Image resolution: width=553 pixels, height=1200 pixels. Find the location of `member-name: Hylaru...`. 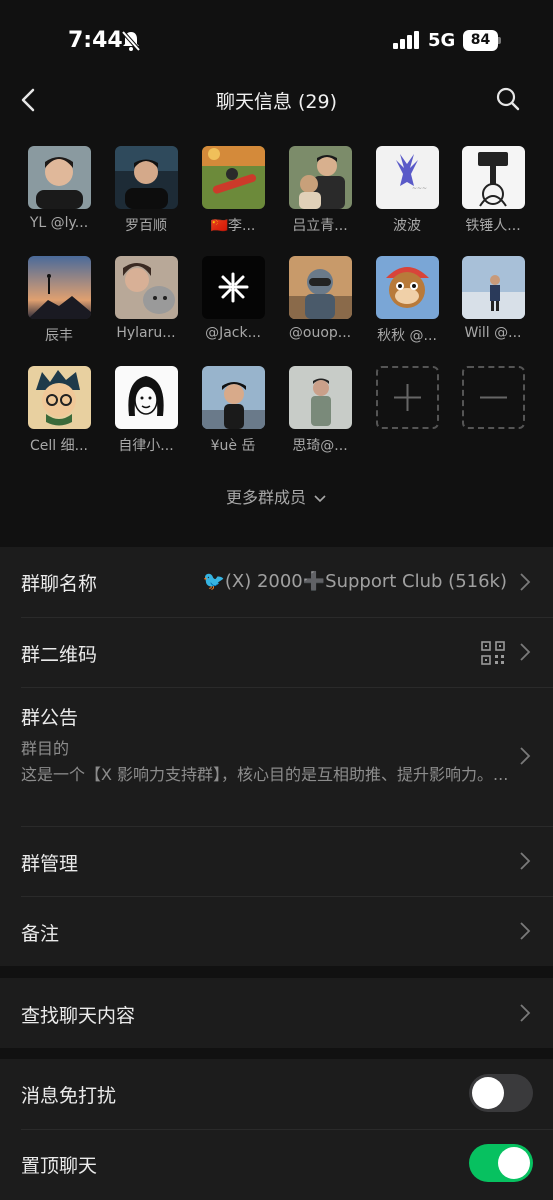

member-name: Hylaru... is located at coordinates (146, 333).